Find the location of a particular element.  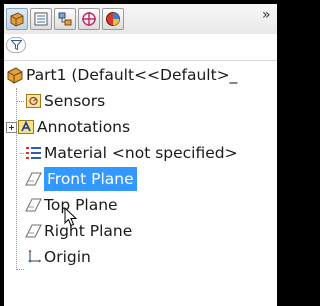

material-icon is located at coordinates (33, 153).